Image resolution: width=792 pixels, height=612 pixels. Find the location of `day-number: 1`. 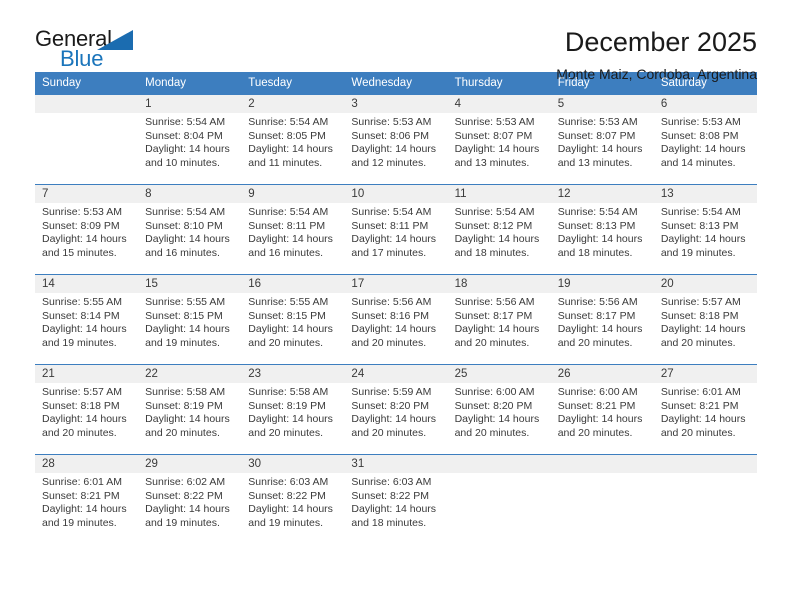

day-number: 1 is located at coordinates (190, 104).